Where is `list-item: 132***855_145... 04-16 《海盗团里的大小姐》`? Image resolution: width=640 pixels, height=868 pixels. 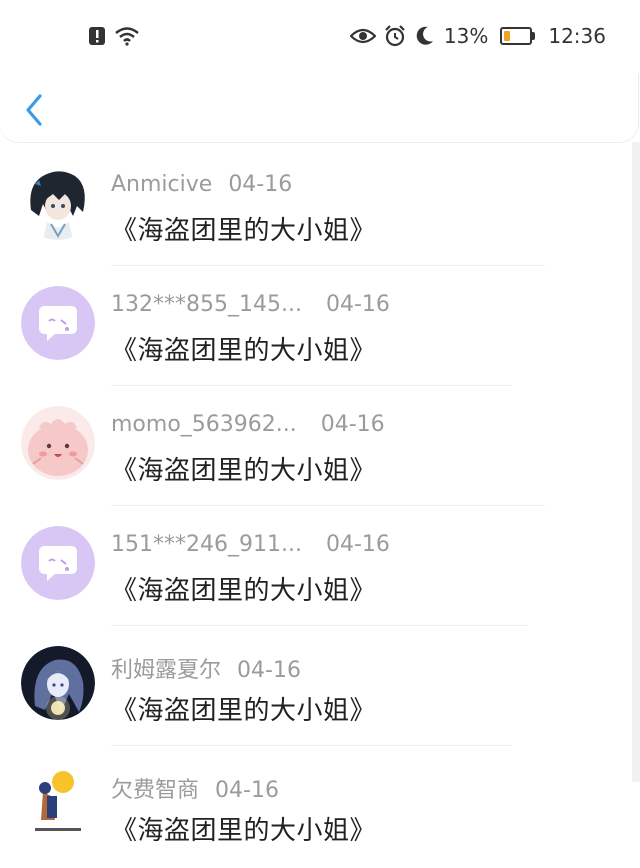 list-item: 132***855_145... 04-16 《海盗团里的大小姐》 is located at coordinates (316, 326).